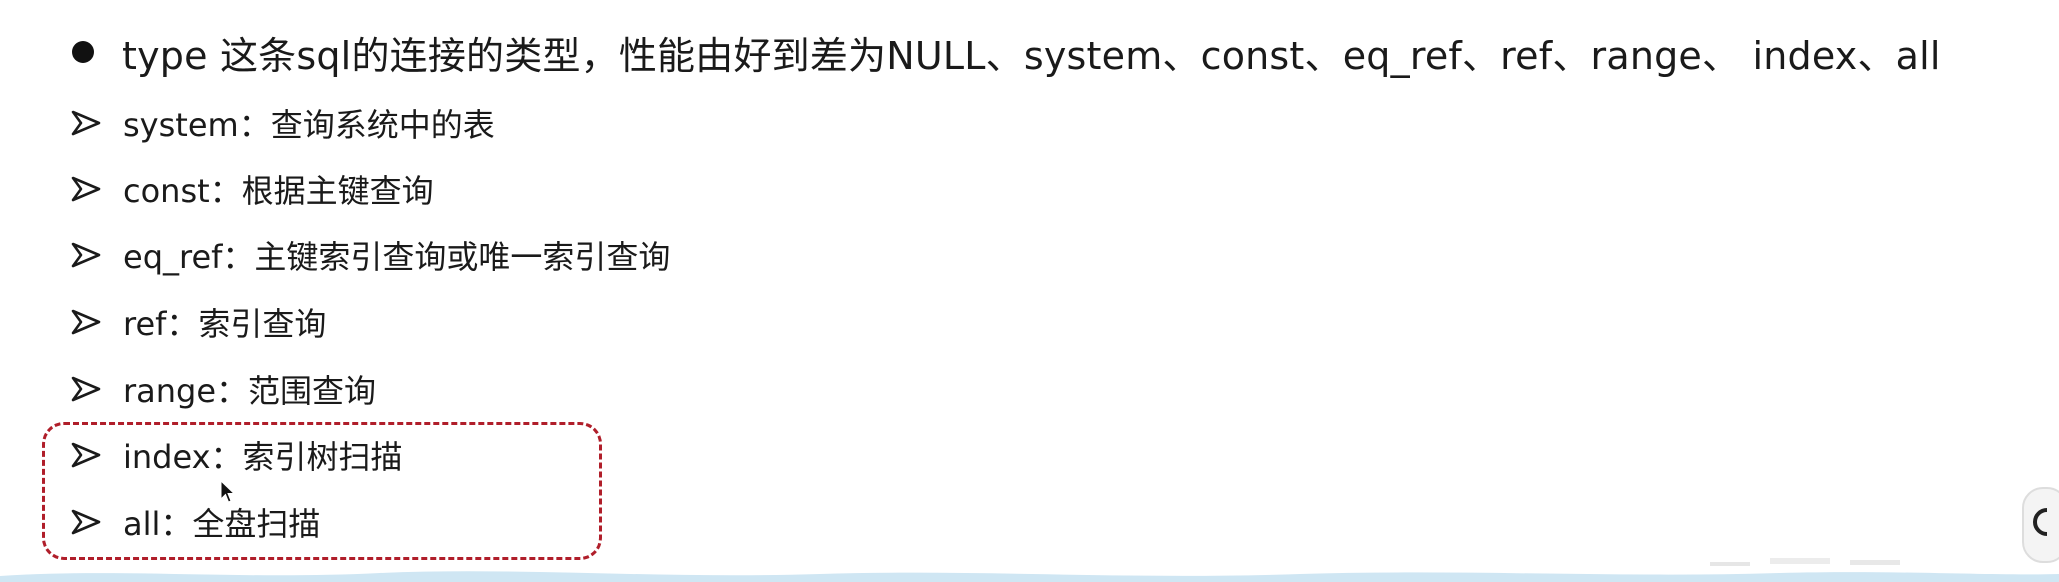  I want to click on floating-widget-icon, so click(2039, 526).